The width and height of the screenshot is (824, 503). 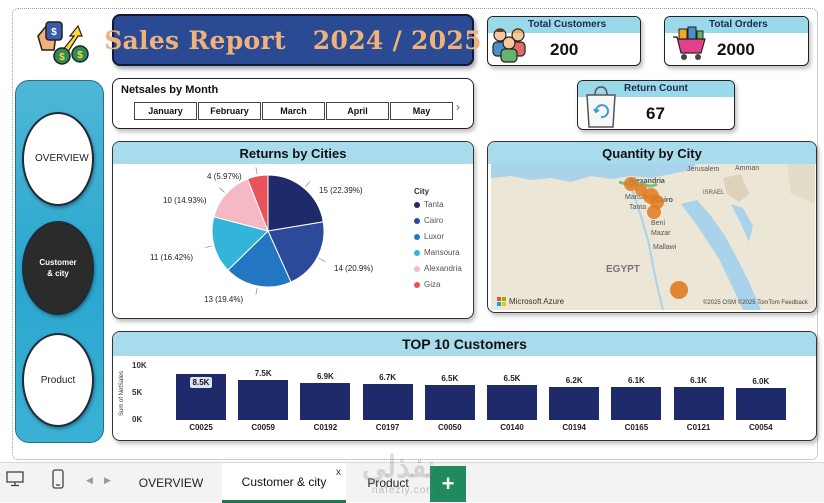 I want to click on report-title-box: Sales Report 2024 / 2025, so click(x=293, y=40).